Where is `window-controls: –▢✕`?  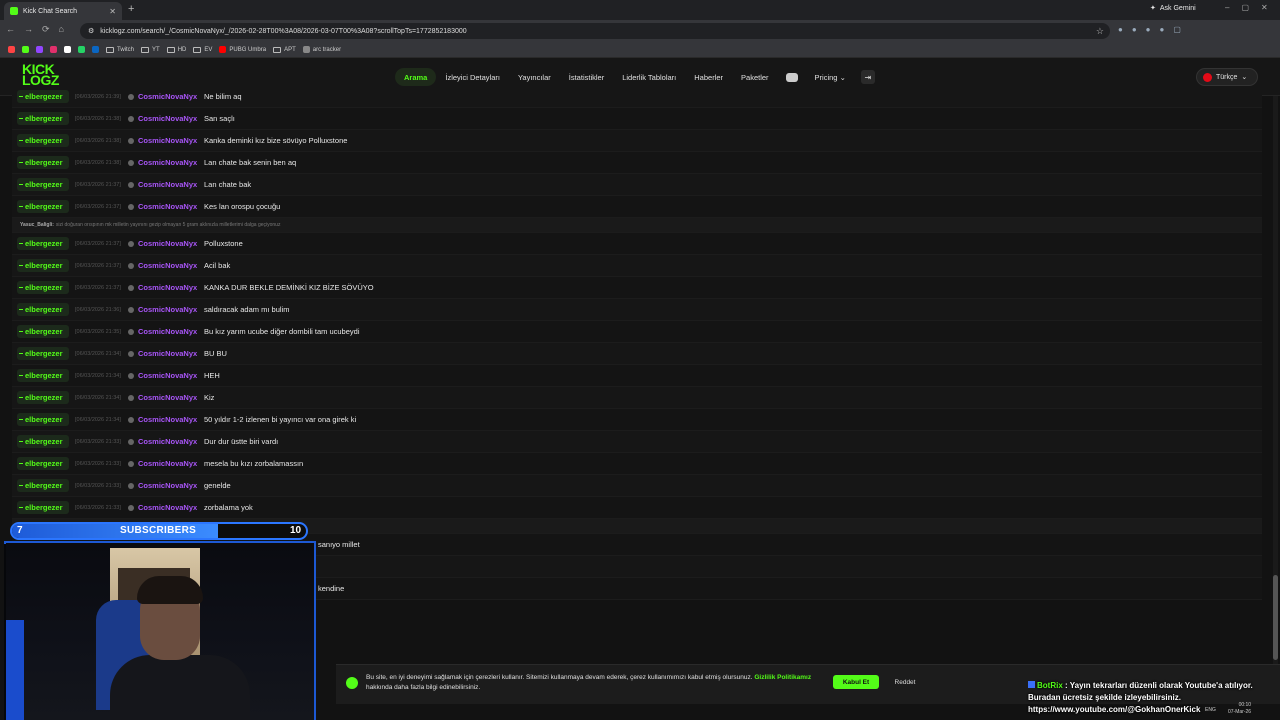
window-controls: –▢✕ is located at coordinates (1252, 7).